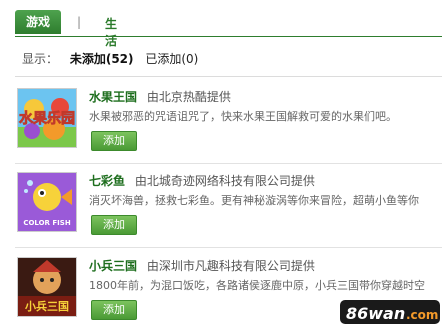  I want to click on game-thumbnail-soldier-three-kingdoms: 小兵三国, so click(47, 287).